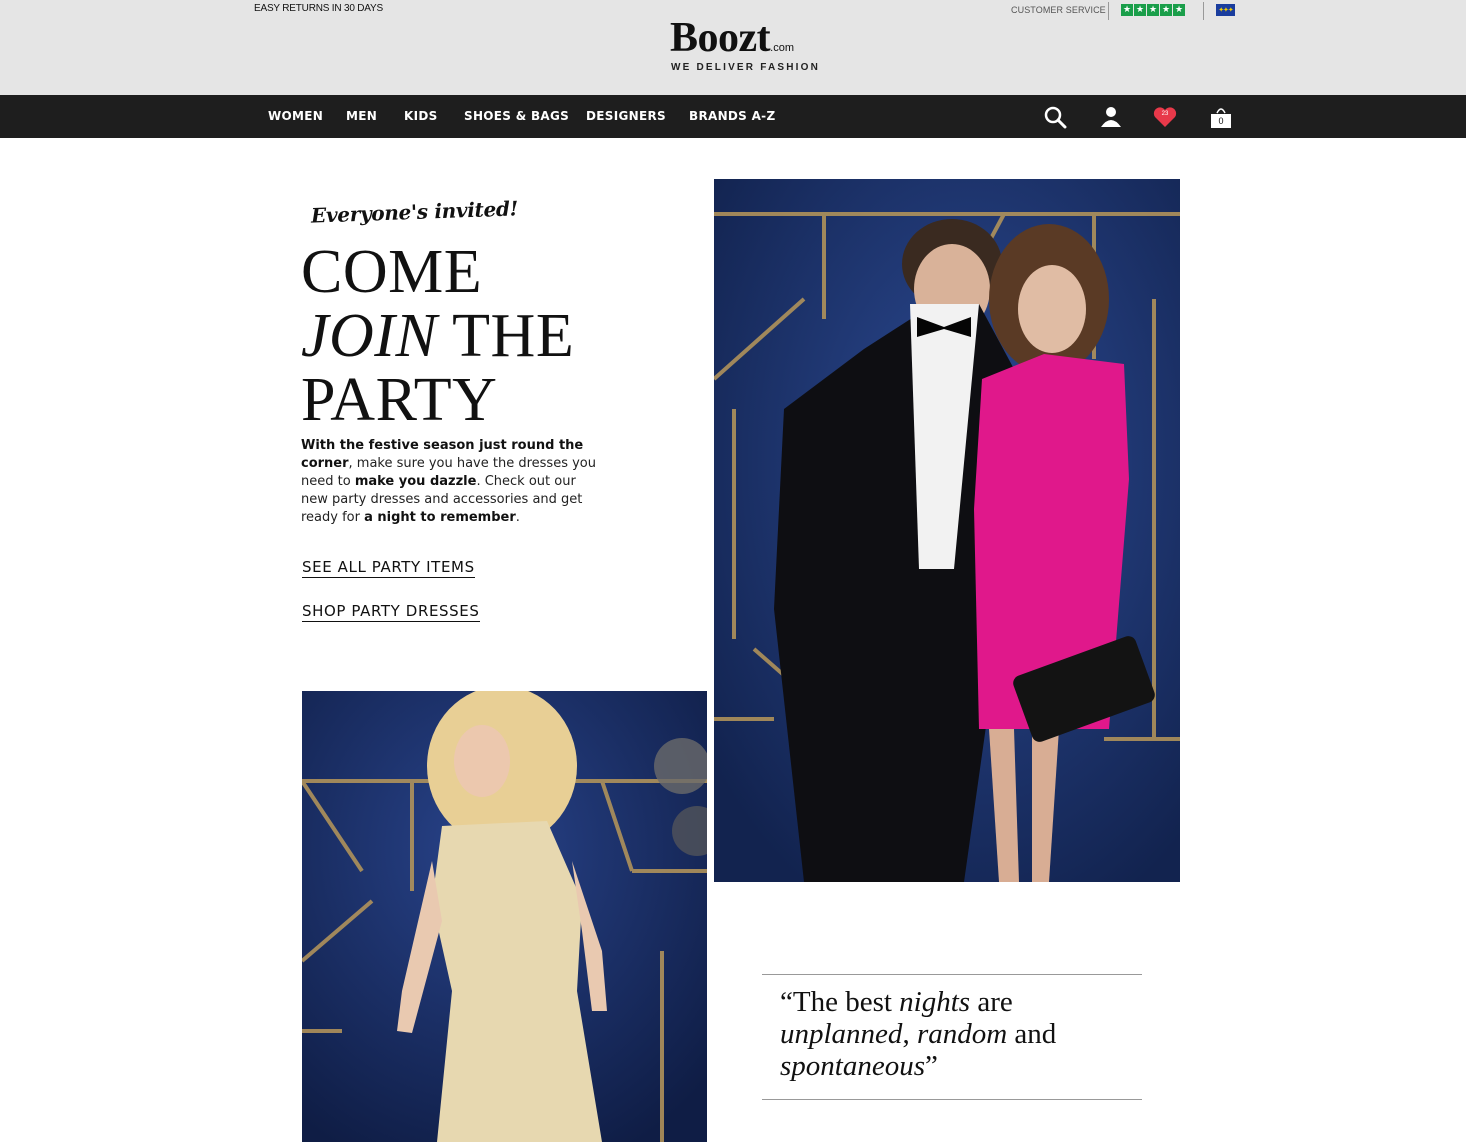 Image resolution: width=1466 pixels, height=1142 pixels. I want to click on nav-item-brands-a-z: BRANDS A-Z, so click(732, 116).